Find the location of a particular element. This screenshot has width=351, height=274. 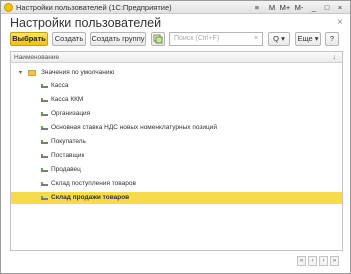

memory-minus-button: M- is located at coordinates (299, 7).